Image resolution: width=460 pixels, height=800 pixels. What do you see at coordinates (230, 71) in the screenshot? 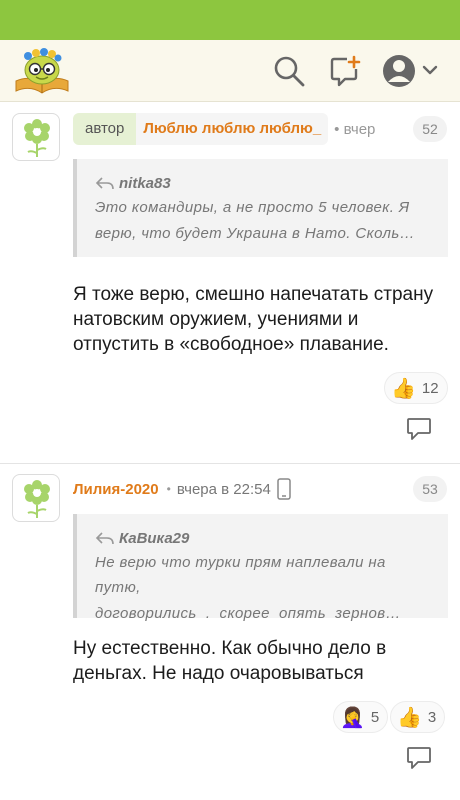
I see `app-header` at bounding box center [230, 71].